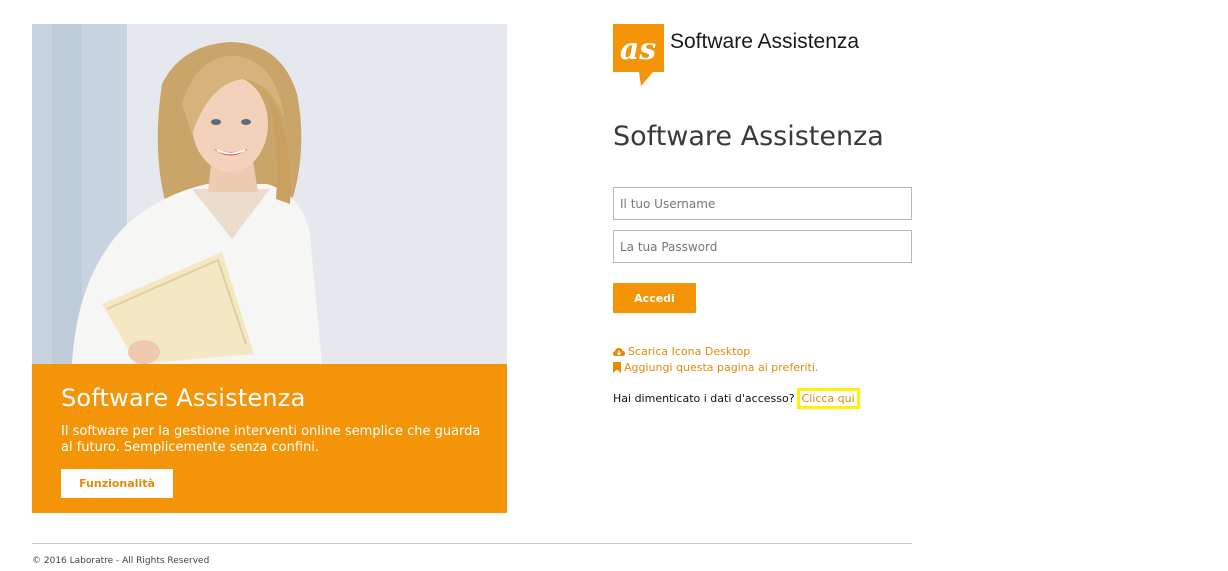 The image size is (1228, 571). What do you see at coordinates (121, 561) in the screenshot?
I see `footer-copyright: © 2016 Laboratre - All Rights Reserved` at bounding box center [121, 561].